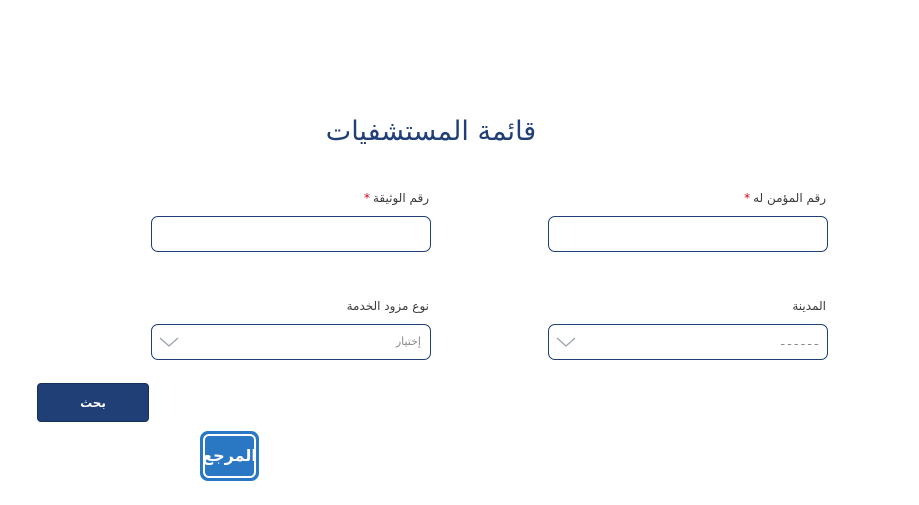 The height and width of the screenshot is (505, 919). Describe the element at coordinates (93, 402) in the screenshot. I see `search-button: بحث` at that location.